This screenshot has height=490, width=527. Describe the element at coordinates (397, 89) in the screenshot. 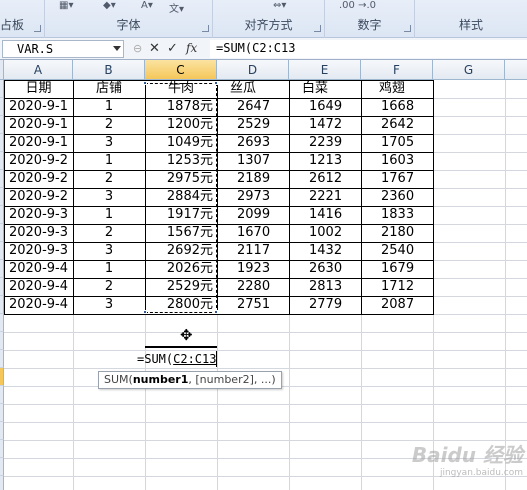

I see `cell-f1: 鸡翅` at that location.